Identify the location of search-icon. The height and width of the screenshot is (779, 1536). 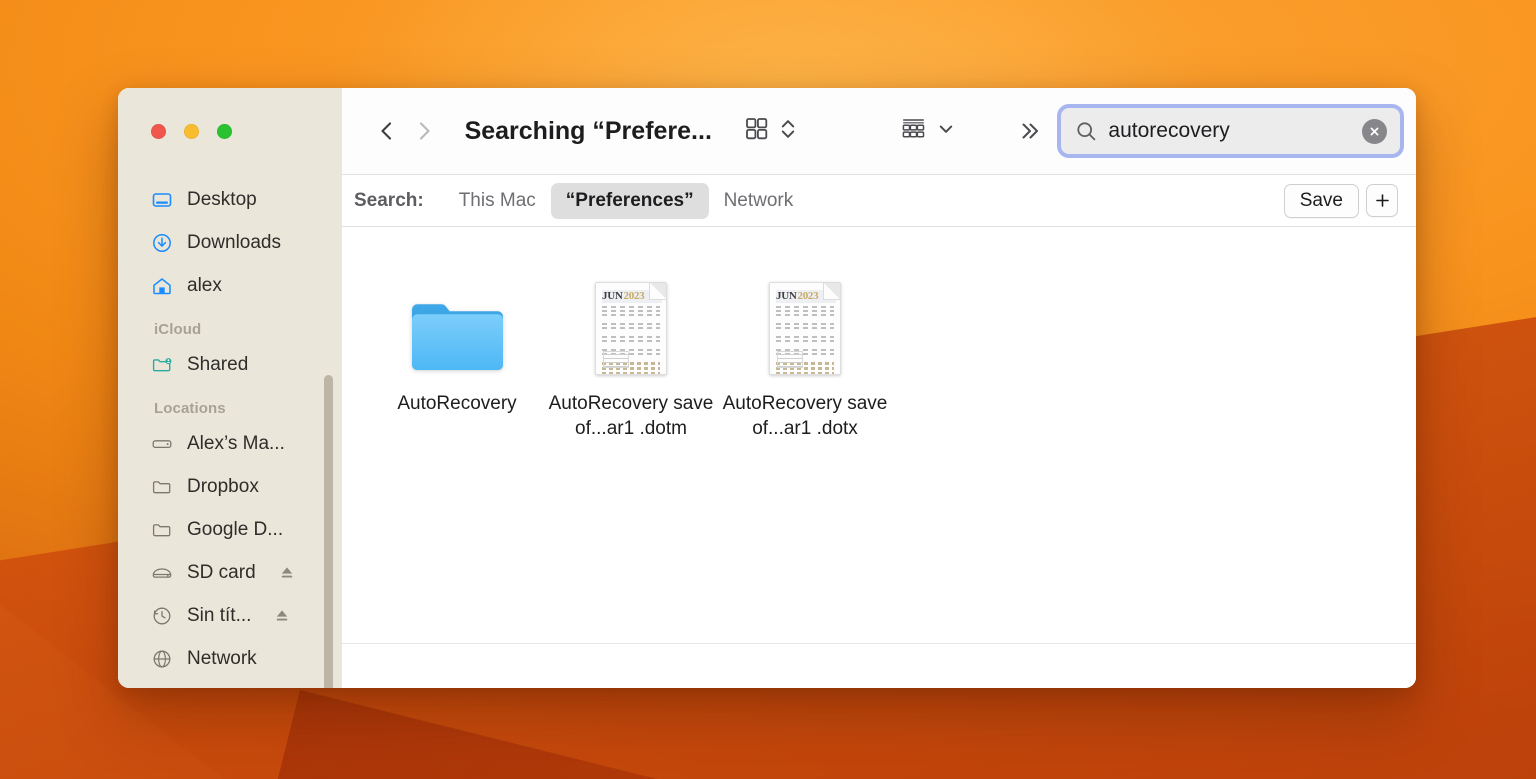
(1086, 130).